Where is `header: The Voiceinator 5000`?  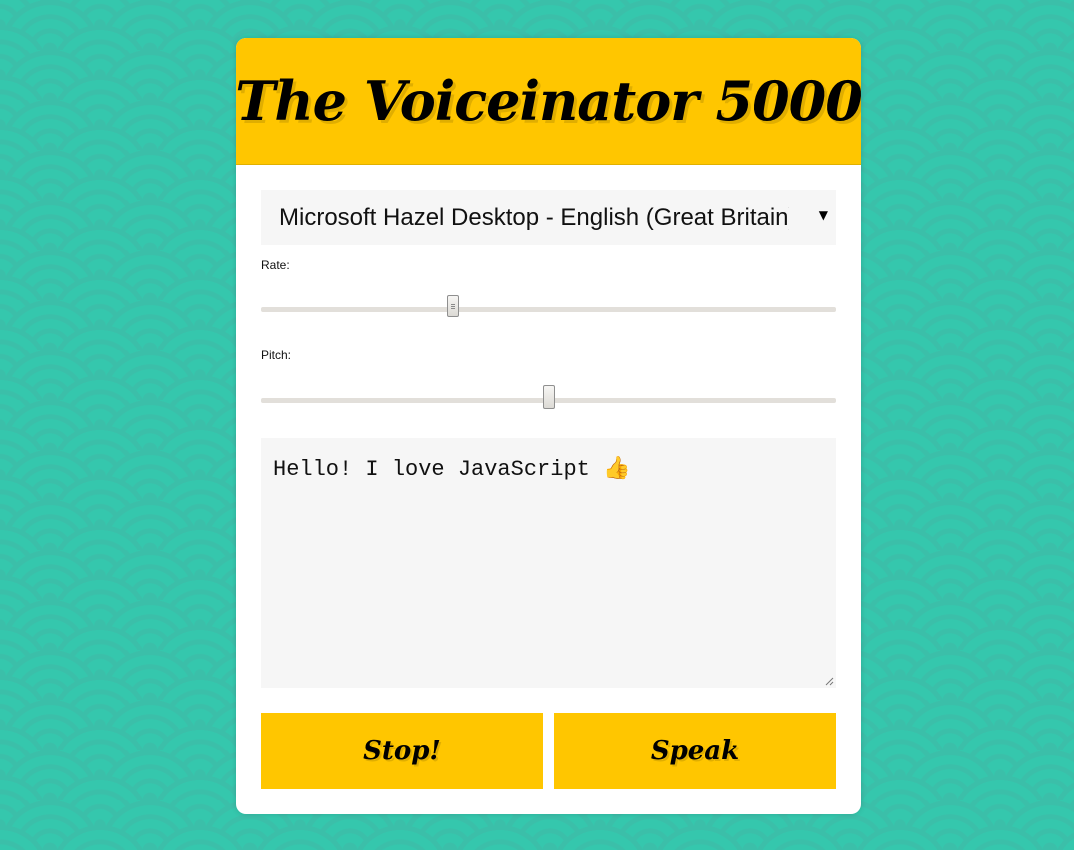 header: The Voiceinator 5000 is located at coordinates (548, 101).